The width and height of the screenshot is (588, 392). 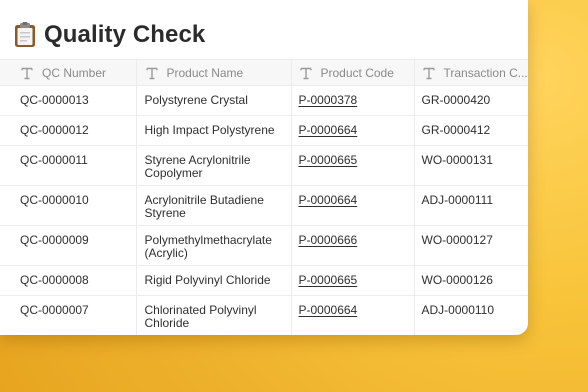 I want to click on column-header-product-name: Product Name, so click(x=214, y=72).